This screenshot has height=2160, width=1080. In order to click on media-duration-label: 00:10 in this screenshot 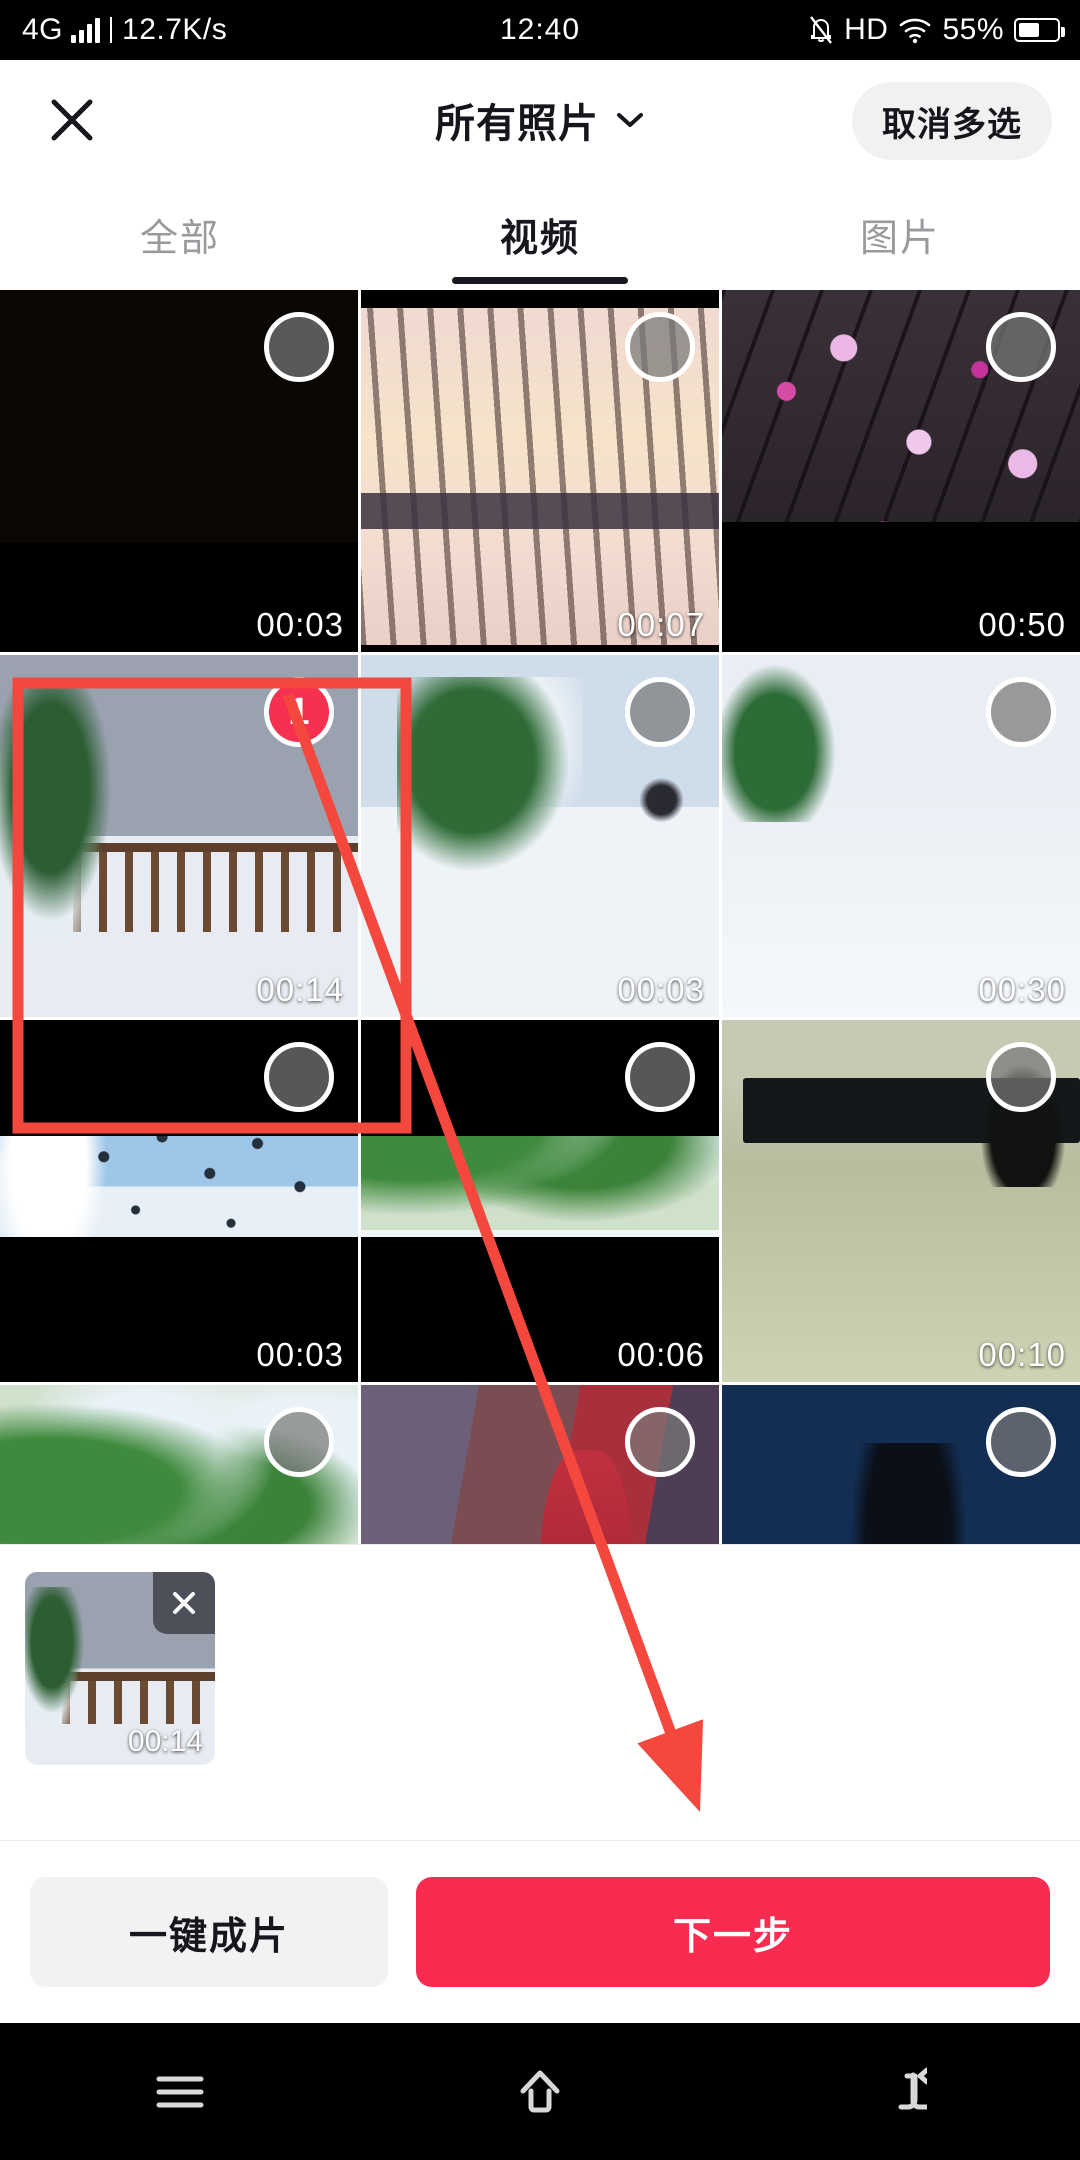, I will do `click(1022, 1354)`.